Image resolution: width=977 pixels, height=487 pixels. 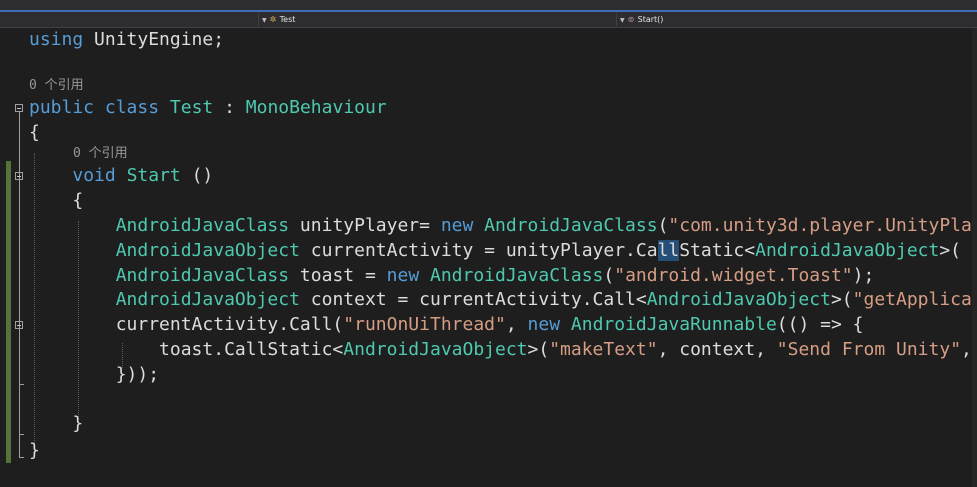 I want to click on keyword-token: using, so click(x=56, y=39).